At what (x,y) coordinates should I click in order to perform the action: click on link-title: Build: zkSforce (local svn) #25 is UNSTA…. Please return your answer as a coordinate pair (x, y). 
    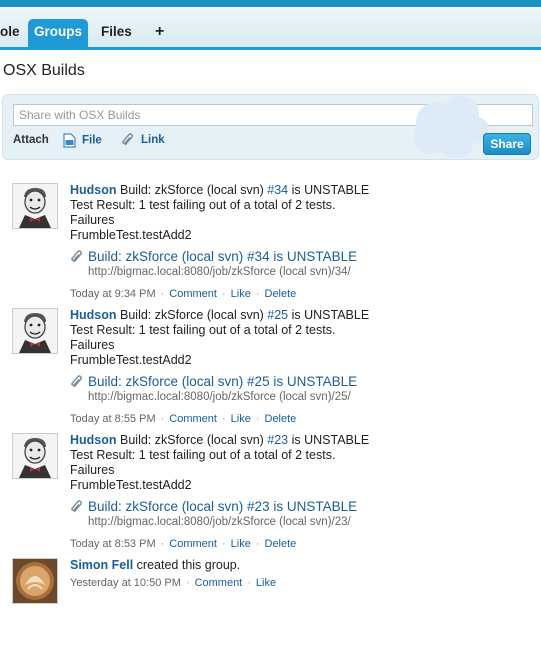
    Looking at the image, I should click on (309, 382).